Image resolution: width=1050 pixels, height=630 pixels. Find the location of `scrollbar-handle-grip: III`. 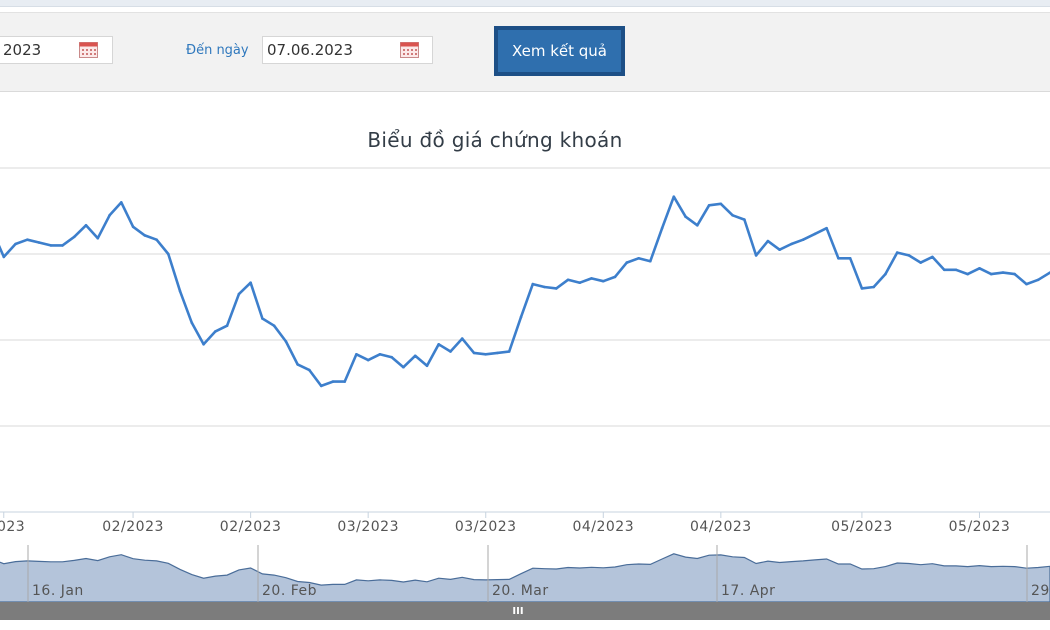

scrollbar-handle-grip: III is located at coordinates (517, 611).